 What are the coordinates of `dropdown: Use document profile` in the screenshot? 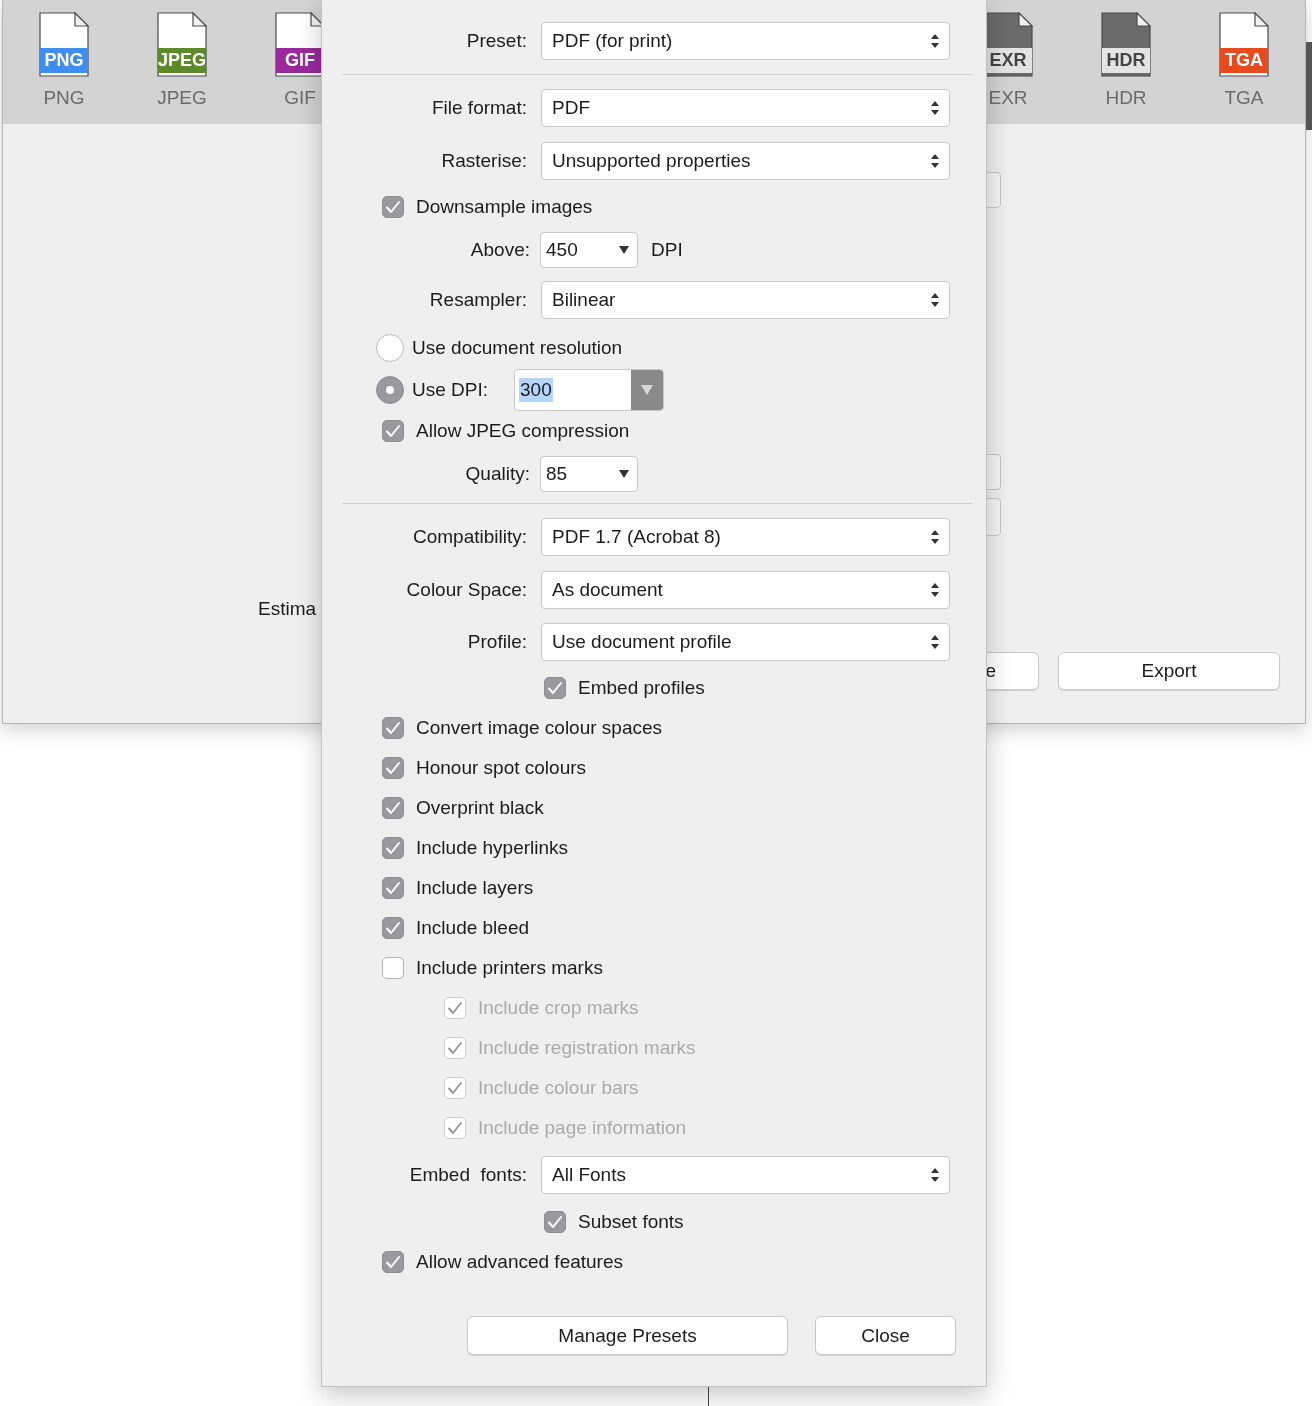 It's located at (745, 642).